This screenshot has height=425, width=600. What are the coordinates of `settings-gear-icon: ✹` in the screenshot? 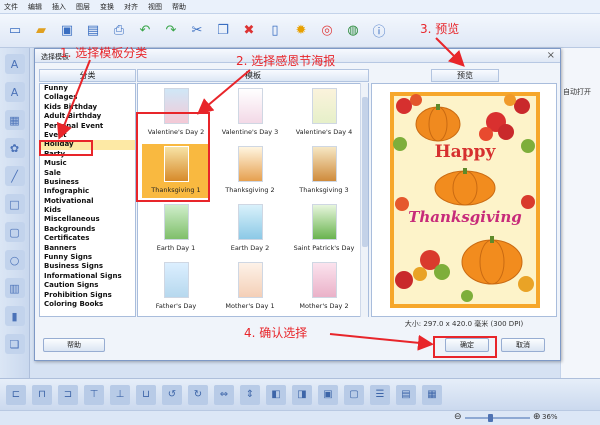 It's located at (301, 31).